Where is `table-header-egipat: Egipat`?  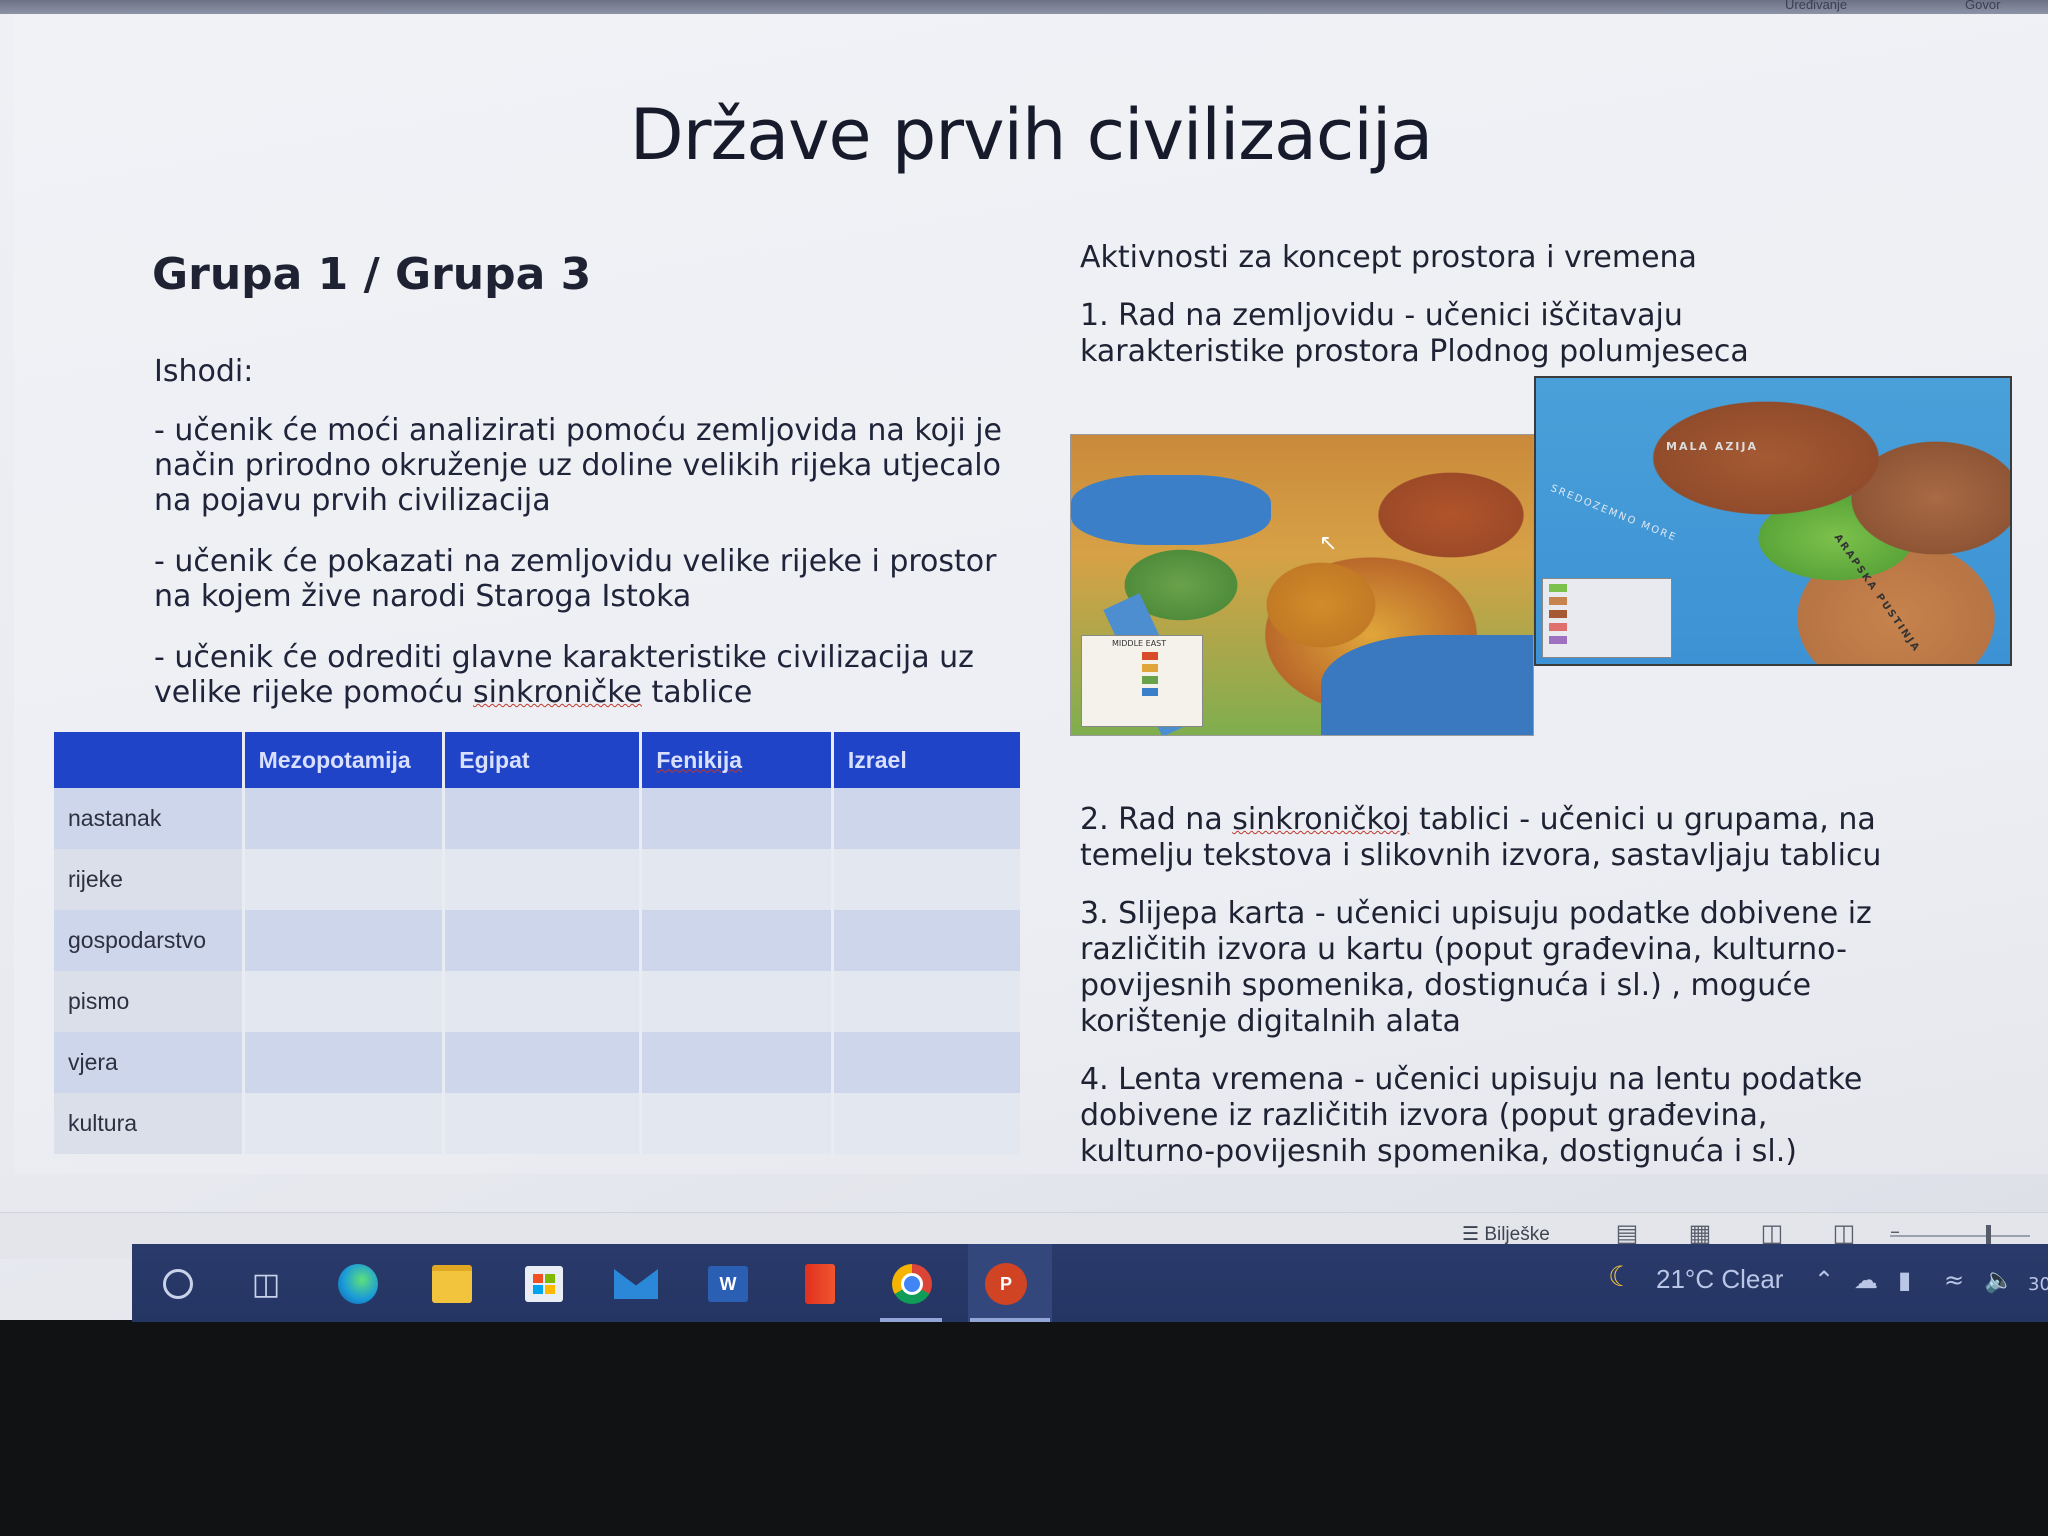
table-header-egipat: Egipat is located at coordinates (543, 760).